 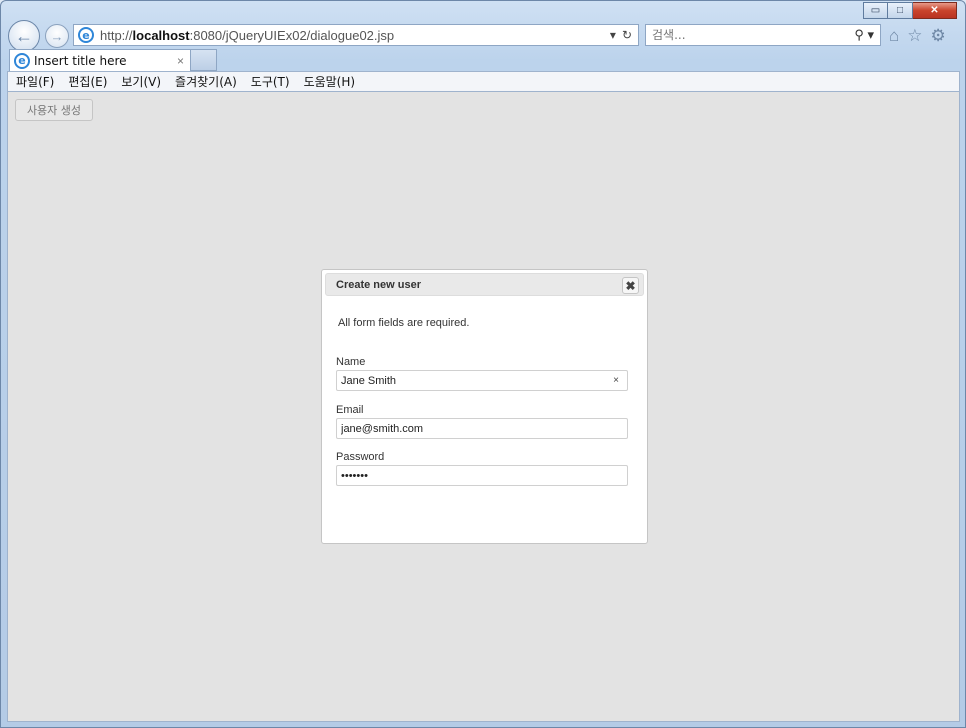 What do you see at coordinates (270, 81) in the screenshot?
I see `menu-tools: 도구(T)` at bounding box center [270, 81].